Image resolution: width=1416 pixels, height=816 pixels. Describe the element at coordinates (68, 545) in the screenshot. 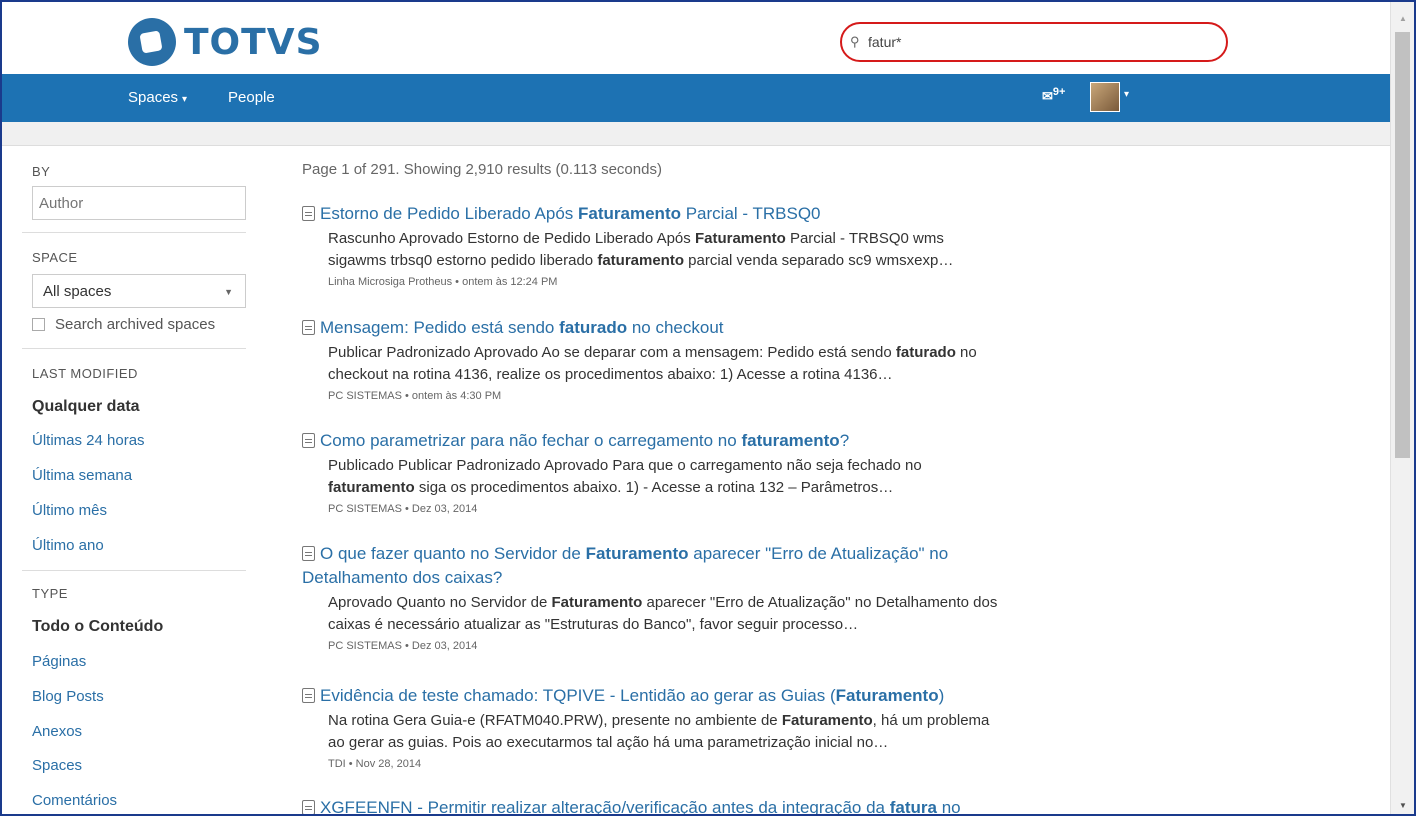

I see `filter-last-year: Último ano` at that location.